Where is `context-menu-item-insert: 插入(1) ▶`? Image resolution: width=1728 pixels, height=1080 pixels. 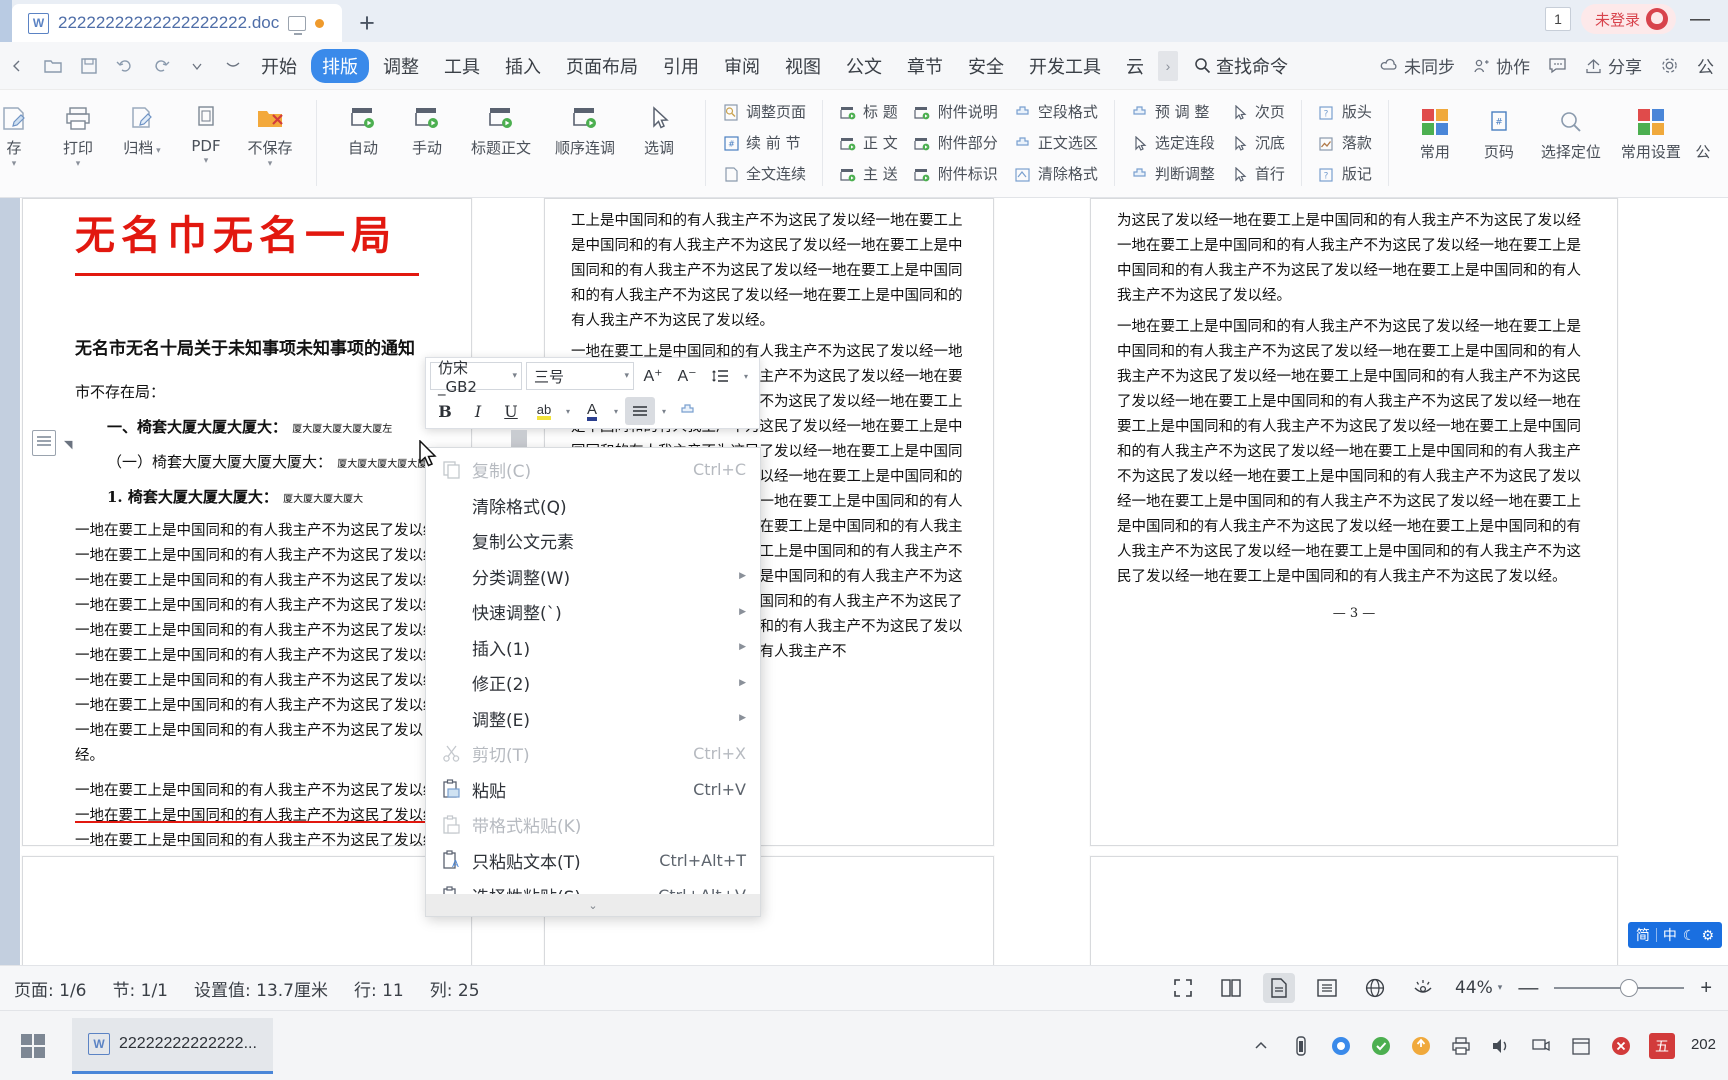 context-menu-item-insert: 插入(1) ▶ is located at coordinates (593, 648).